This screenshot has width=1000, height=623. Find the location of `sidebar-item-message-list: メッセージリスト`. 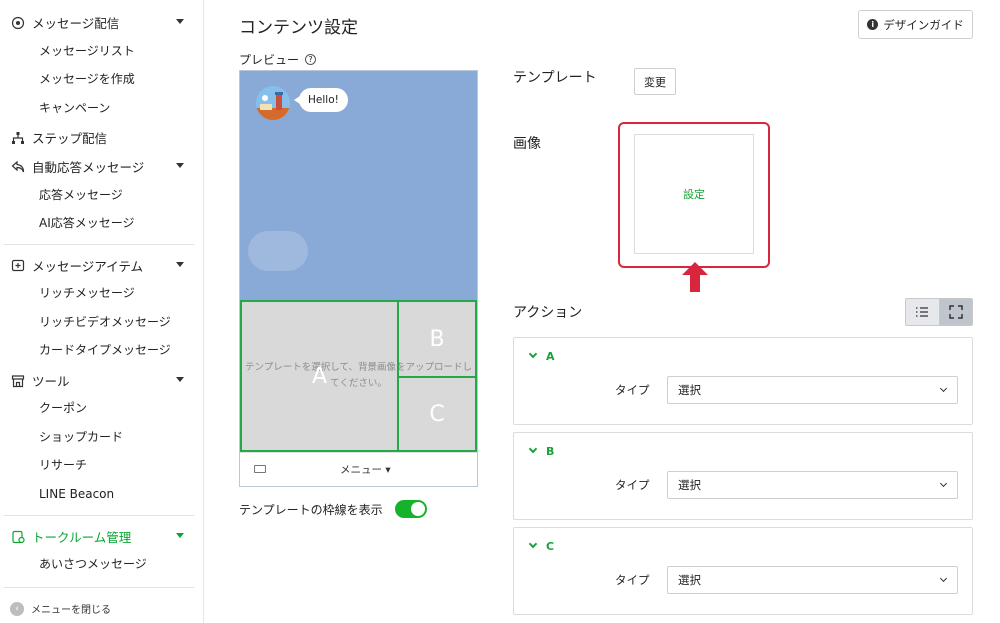

sidebar-item-message-list: メッセージリスト is located at coordinates (87, 51).